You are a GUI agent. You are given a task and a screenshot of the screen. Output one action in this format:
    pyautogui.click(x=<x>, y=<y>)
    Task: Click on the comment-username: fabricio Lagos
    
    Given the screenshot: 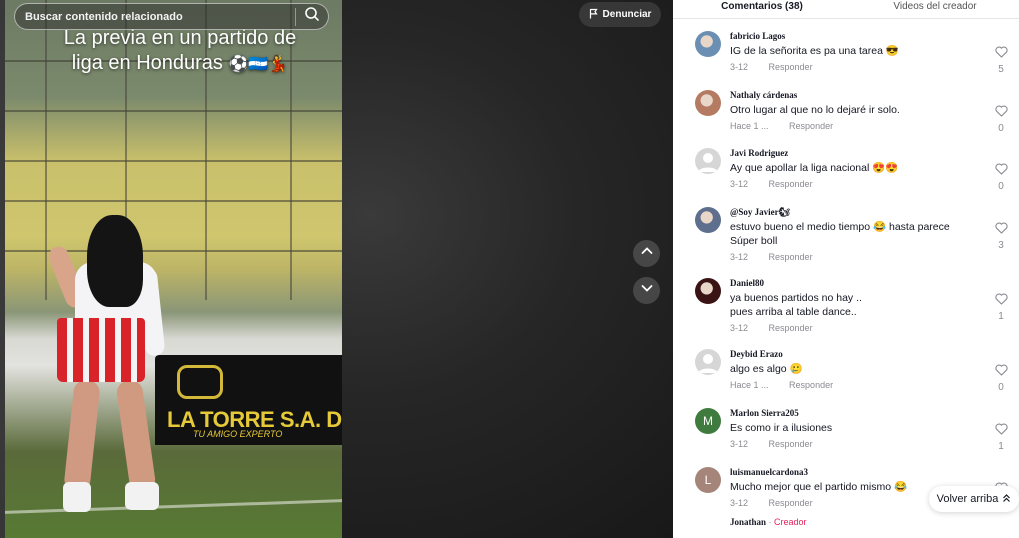 What is the action you would take?
    pyautogui.click(x=757, y=36)
    